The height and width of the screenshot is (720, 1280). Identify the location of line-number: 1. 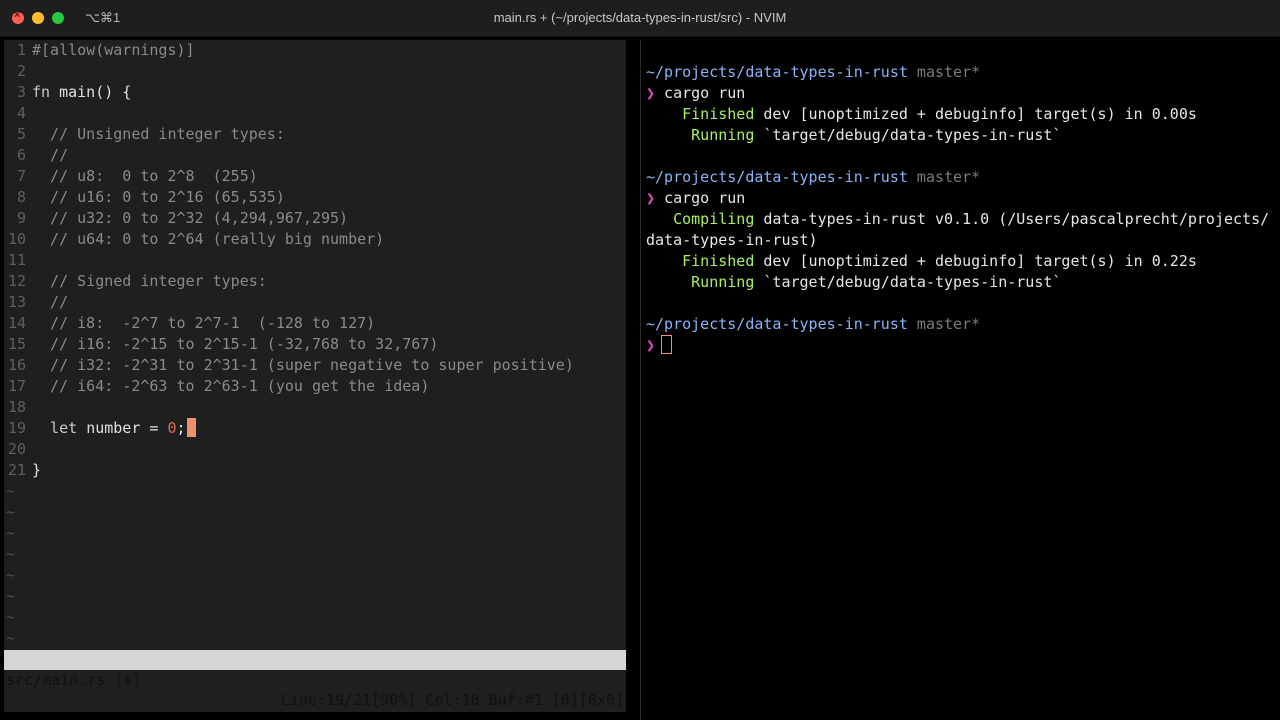
(21, 50).